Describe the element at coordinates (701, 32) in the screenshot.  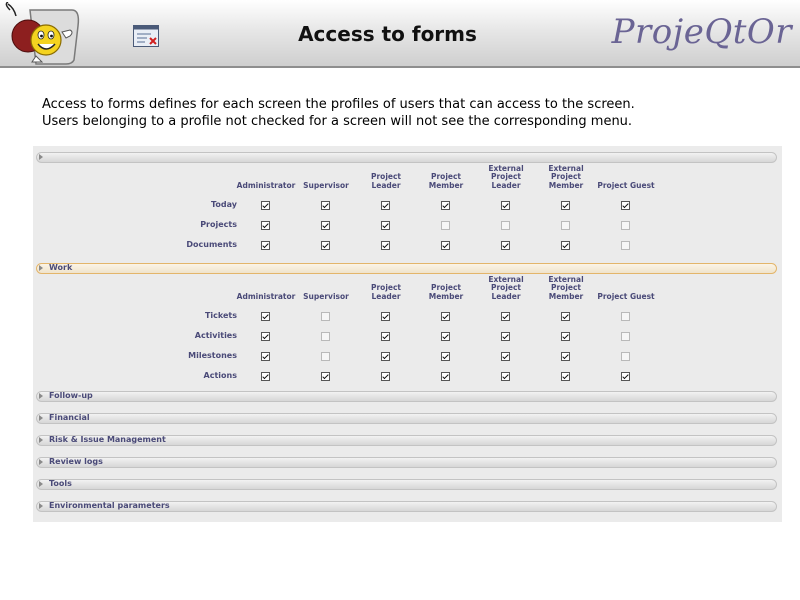
I see `brand-logo-text: ProjeQtOr` at that location.